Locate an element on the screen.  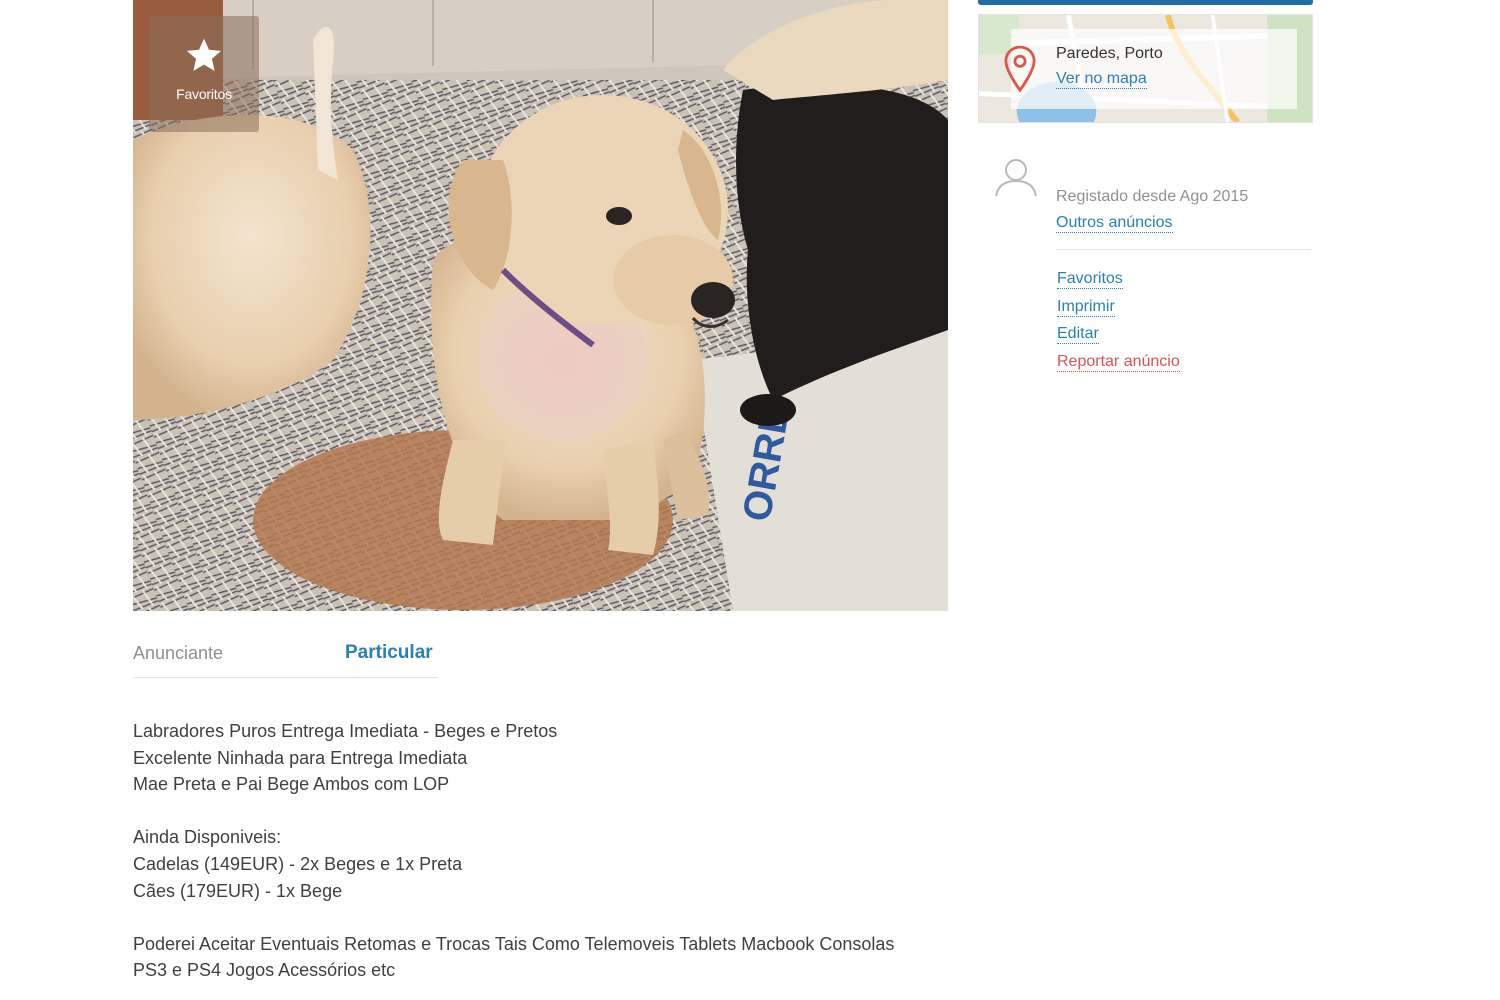
star-icon is located at coordinates (204, 54).